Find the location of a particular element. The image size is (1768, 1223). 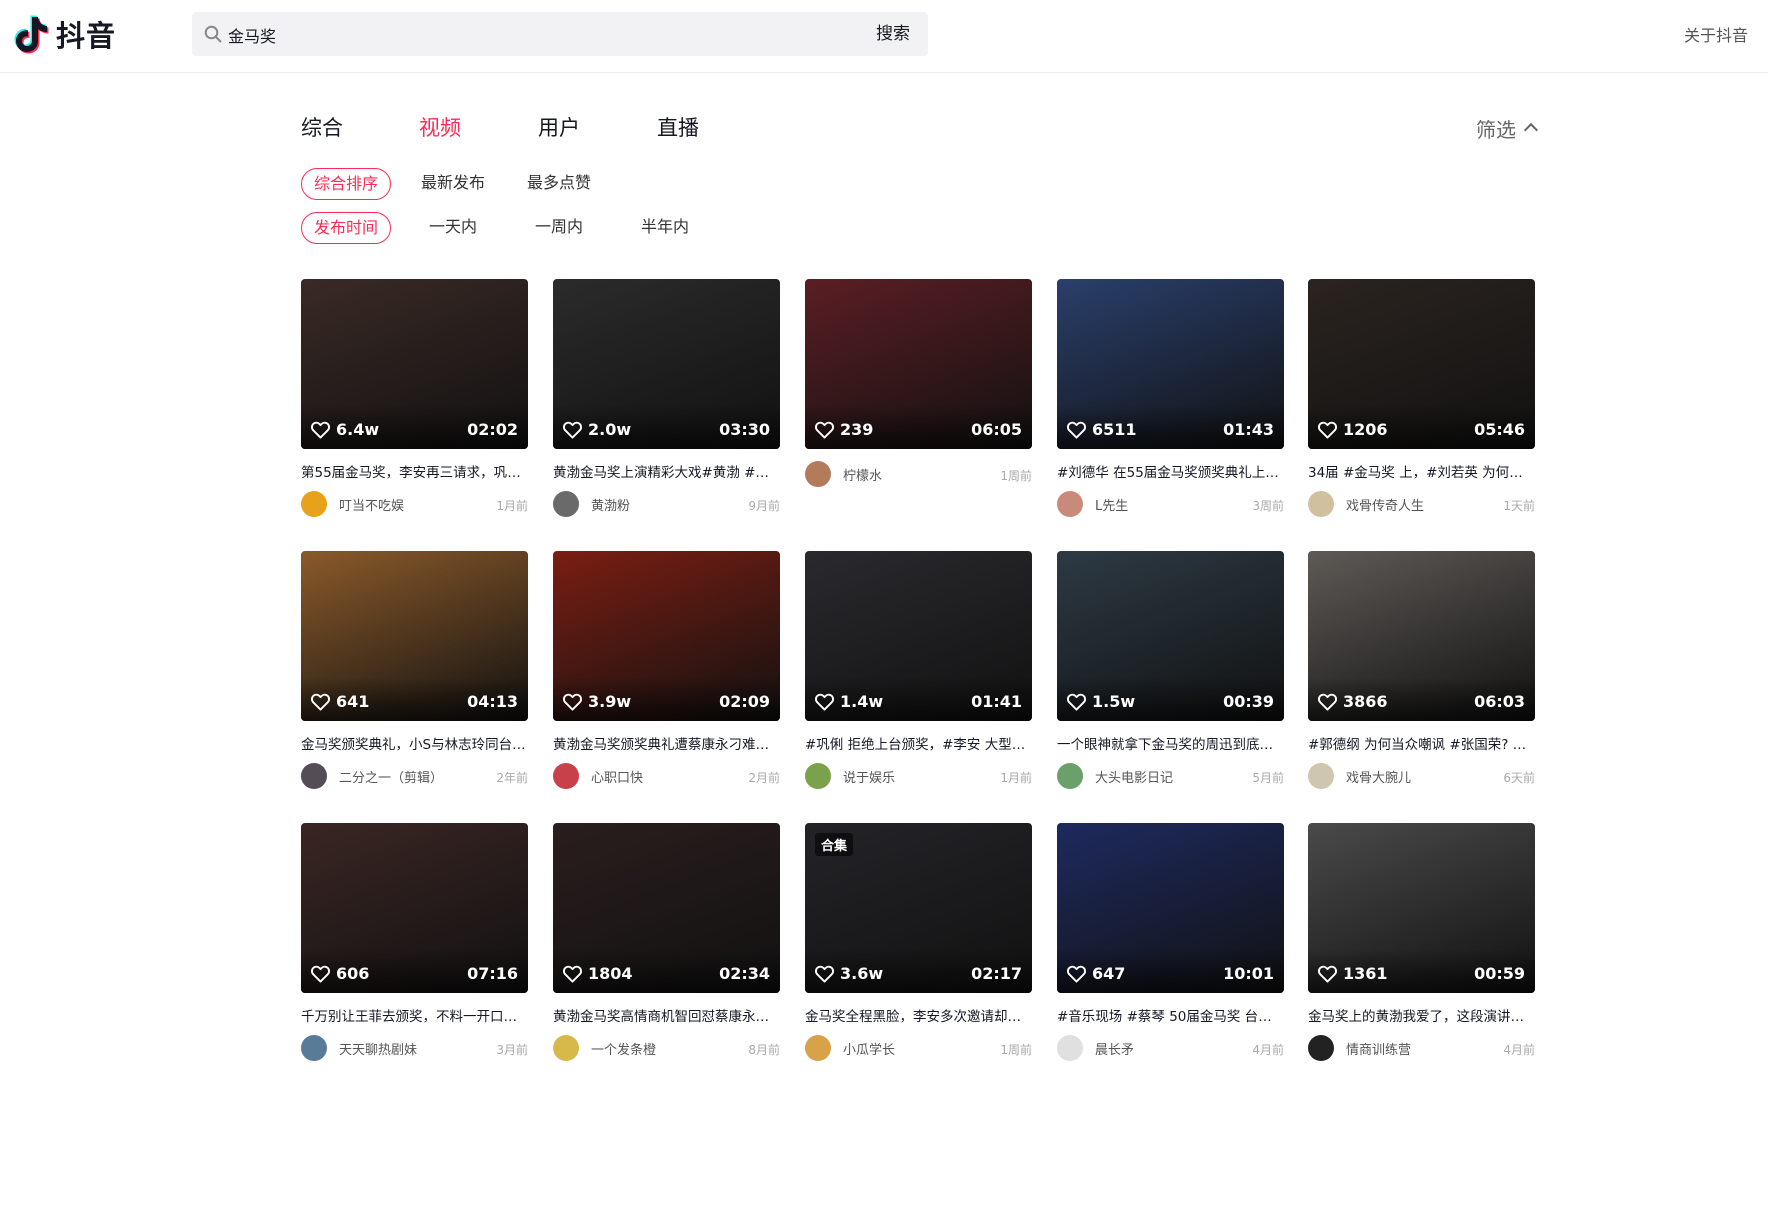

video-meta: 天天聊热剧妹 3月前 is located at coordinates (414, 1048).